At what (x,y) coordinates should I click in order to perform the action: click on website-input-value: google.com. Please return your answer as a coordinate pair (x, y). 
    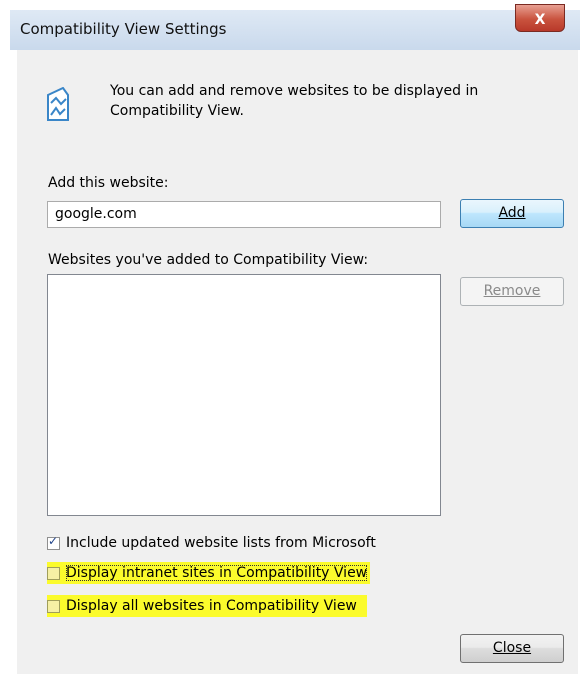
    Looking at the image, I should click on (96, 214).